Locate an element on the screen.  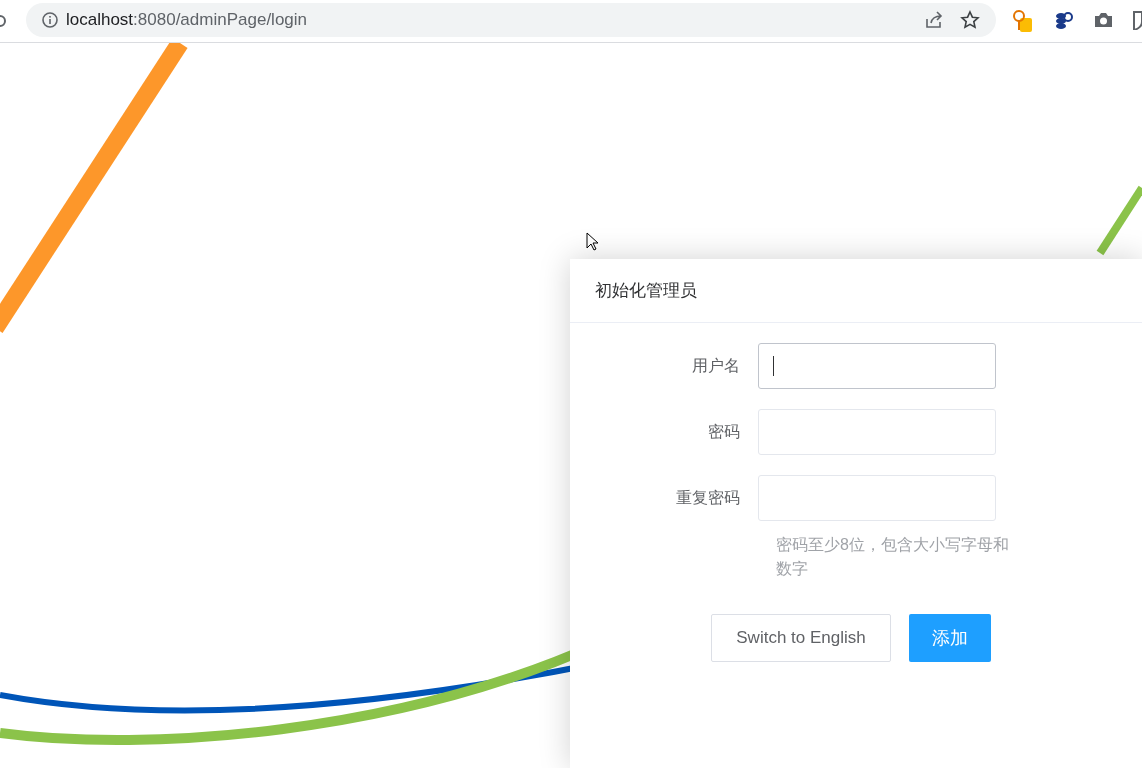
url-text: localhost:8080/adminPage/login is located at coordinates (187, 20).